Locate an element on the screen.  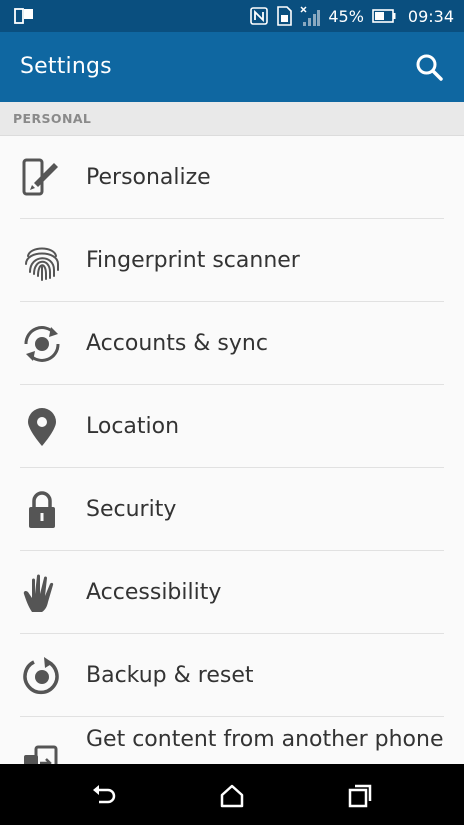
nfc-icon is located at coordinates (259, 16).